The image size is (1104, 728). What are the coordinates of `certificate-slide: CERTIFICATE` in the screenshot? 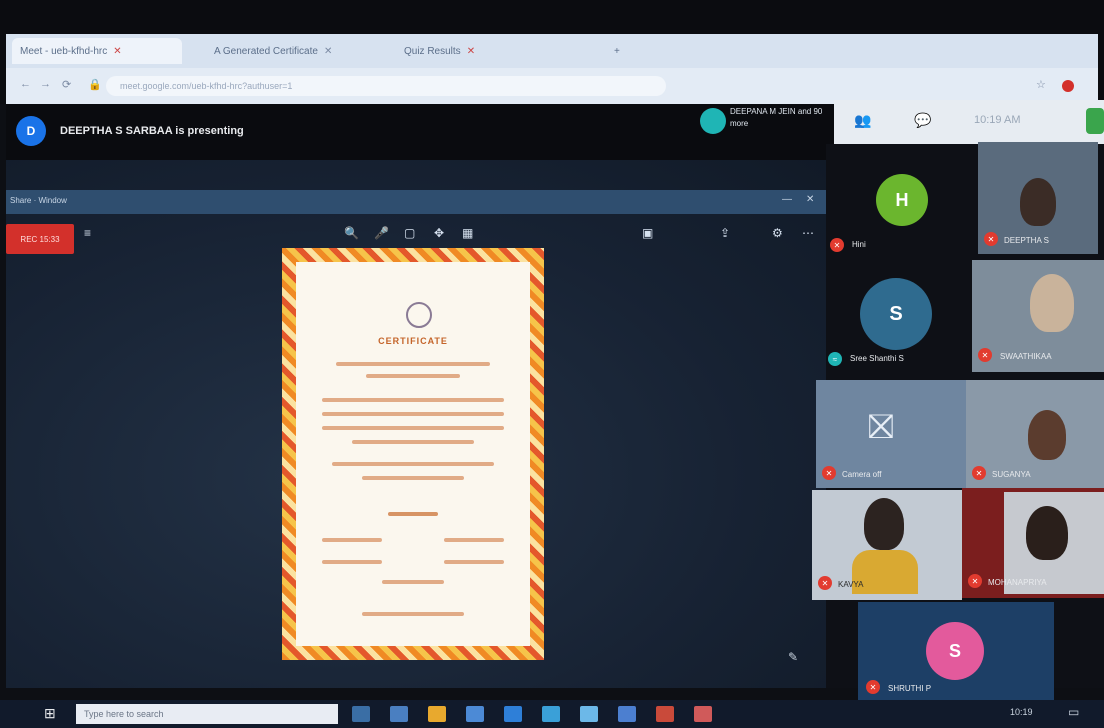 It's located at (413, 454).